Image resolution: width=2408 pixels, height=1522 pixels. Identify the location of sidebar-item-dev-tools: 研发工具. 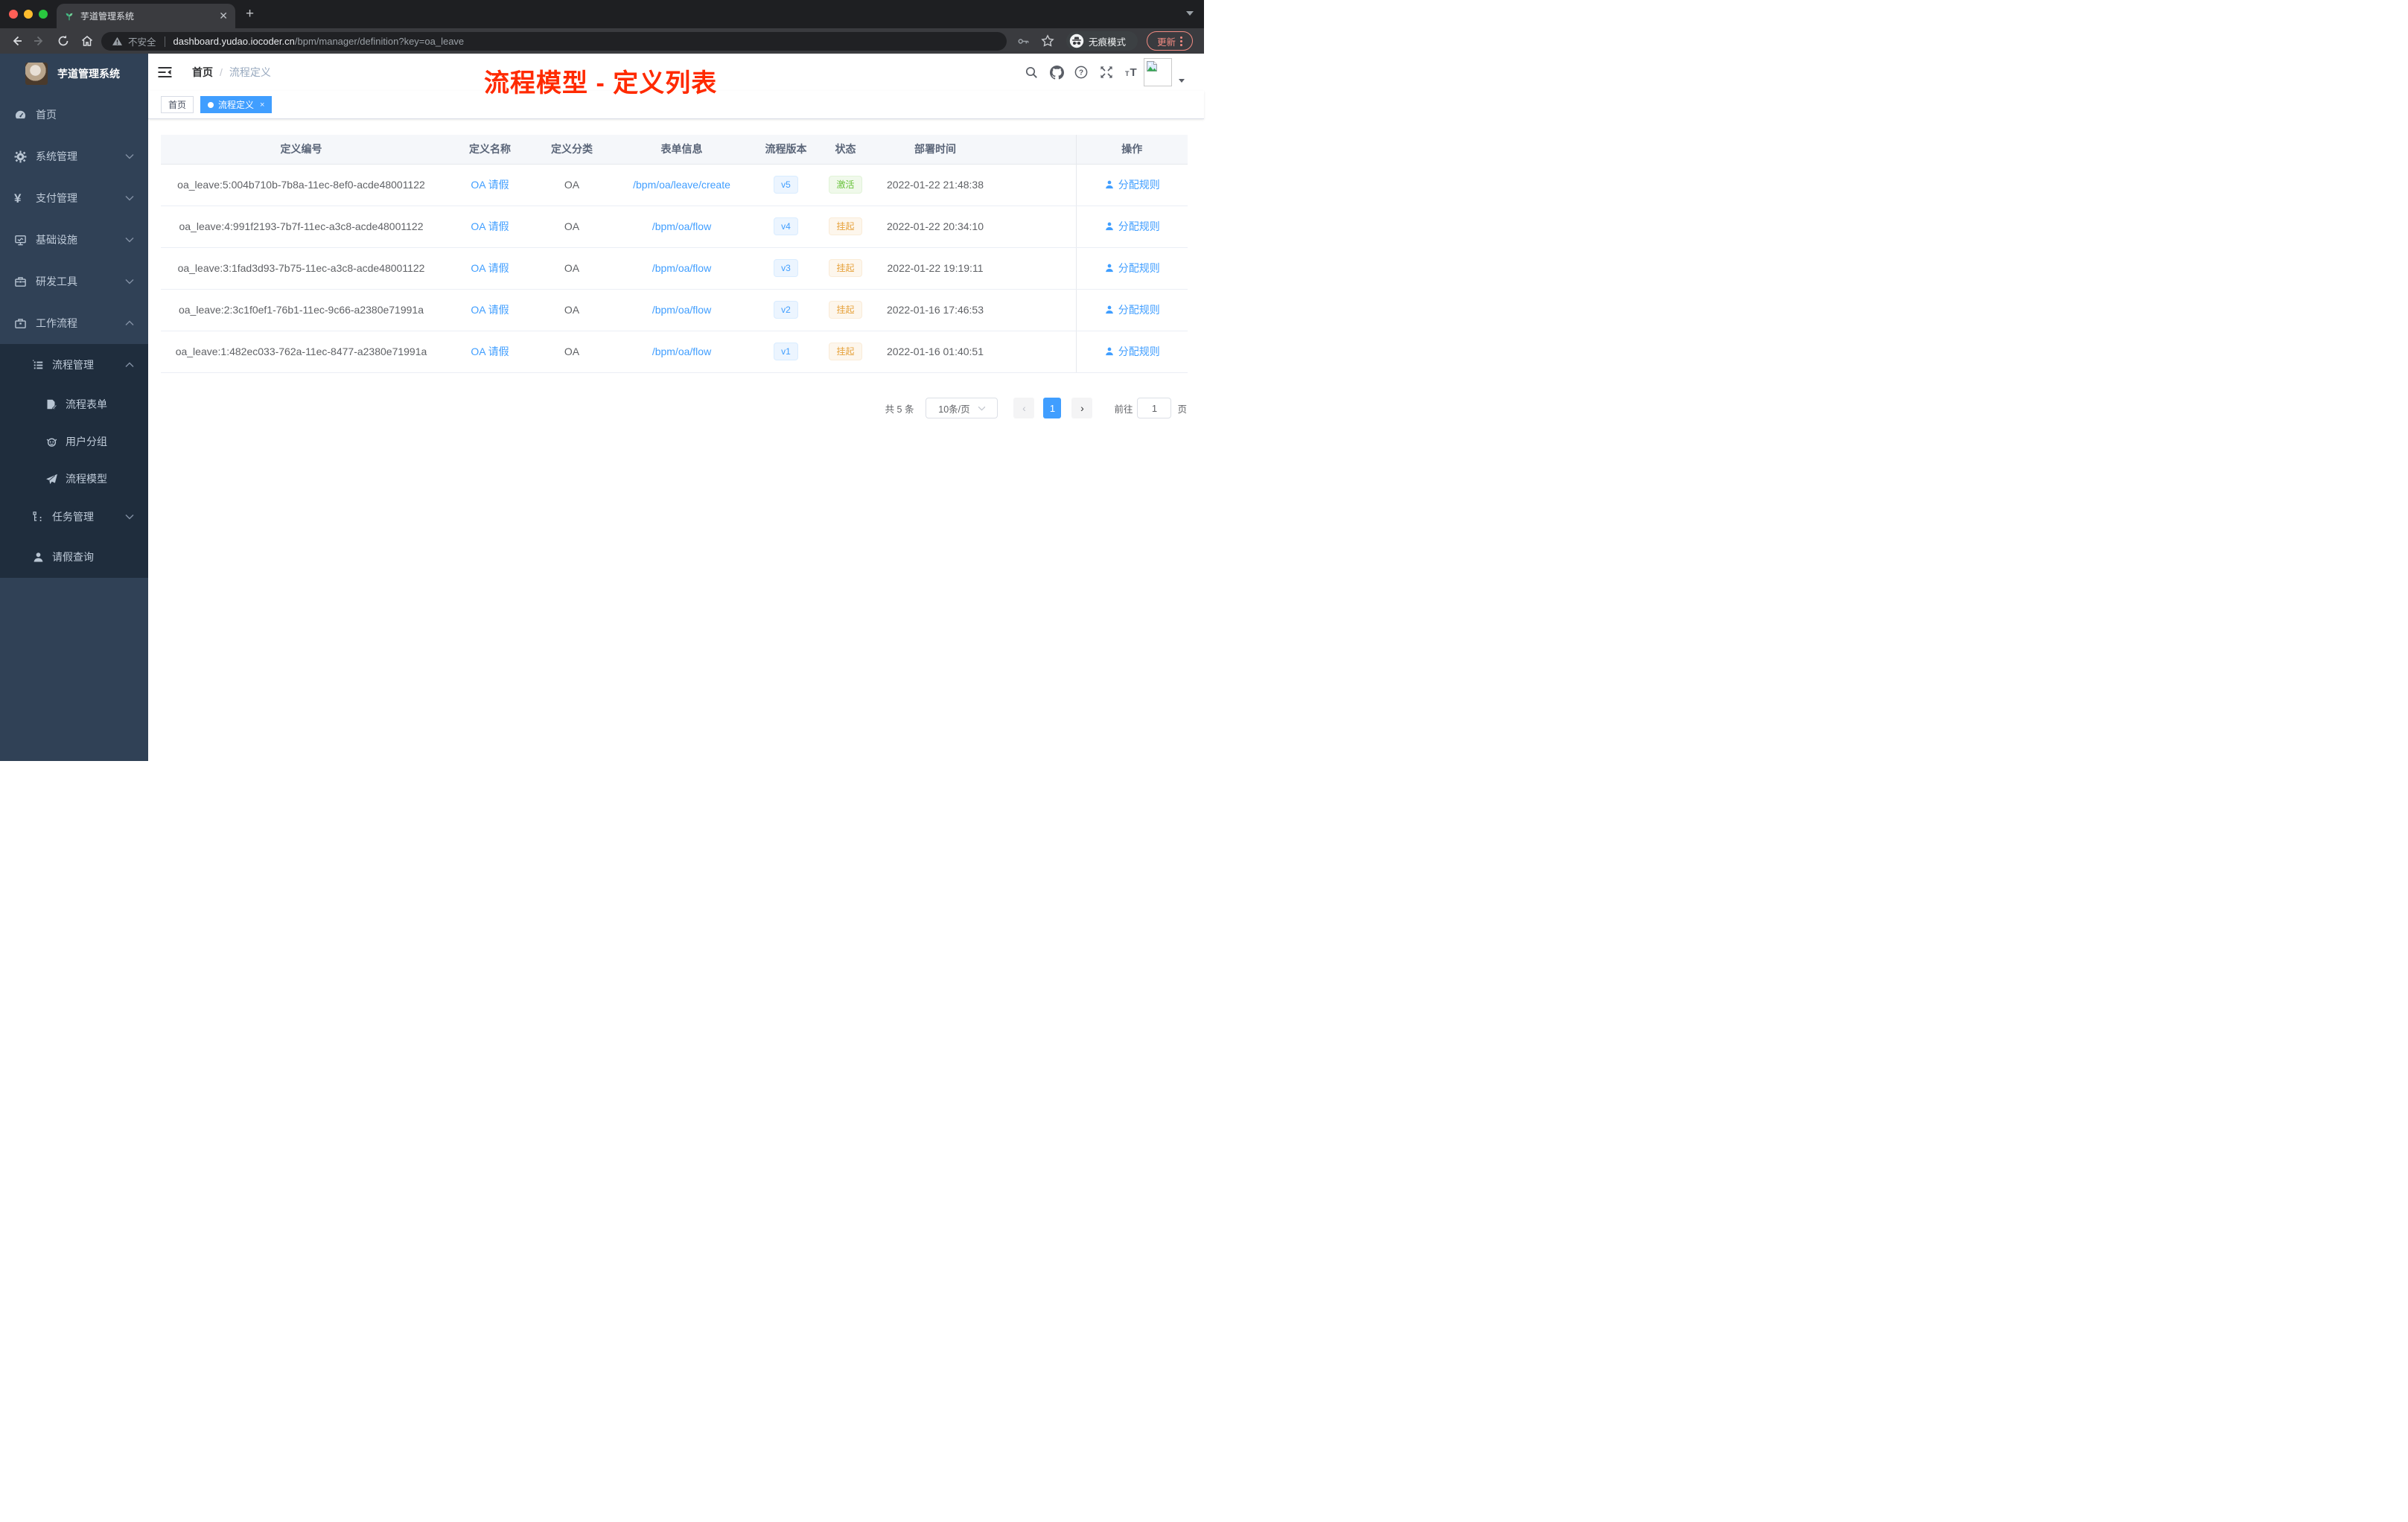
(74, 281).